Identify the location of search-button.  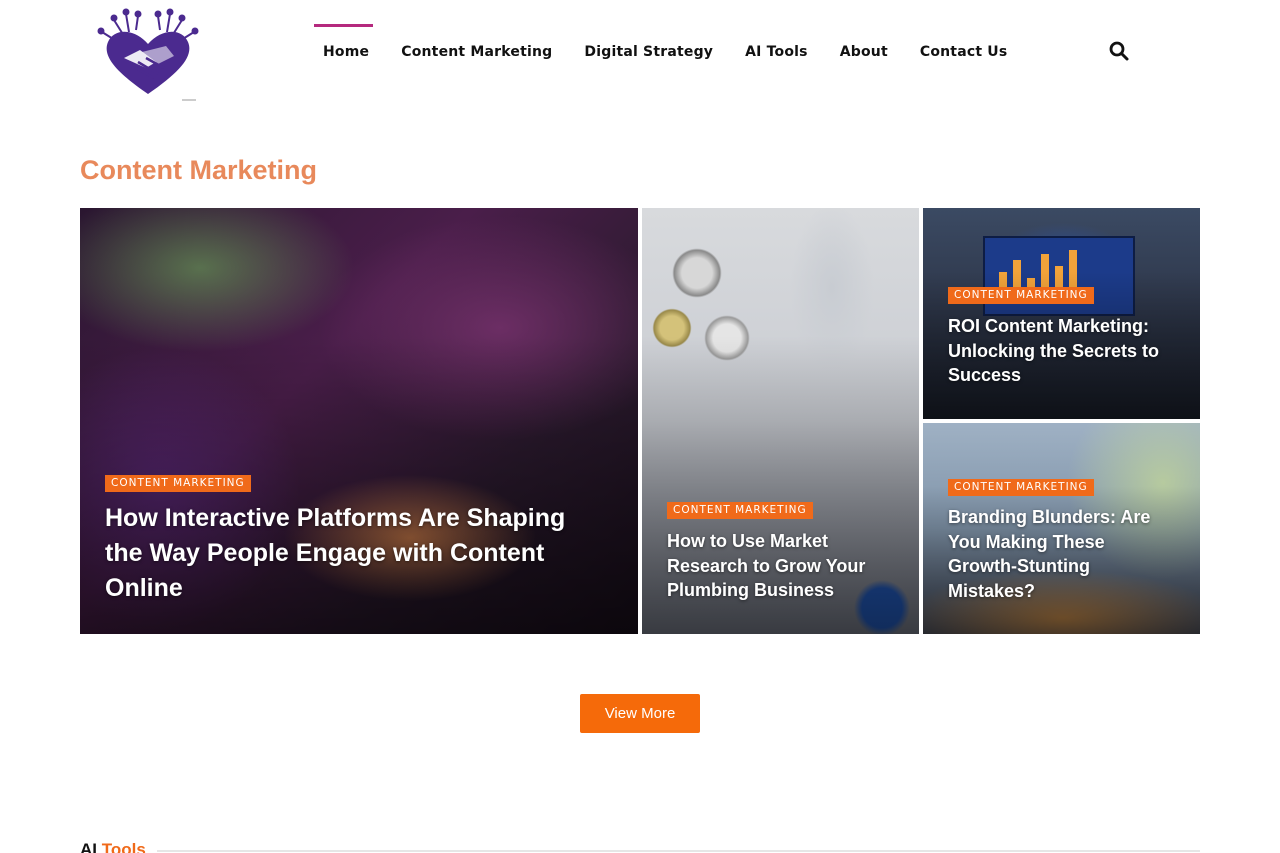
(1119, 51).